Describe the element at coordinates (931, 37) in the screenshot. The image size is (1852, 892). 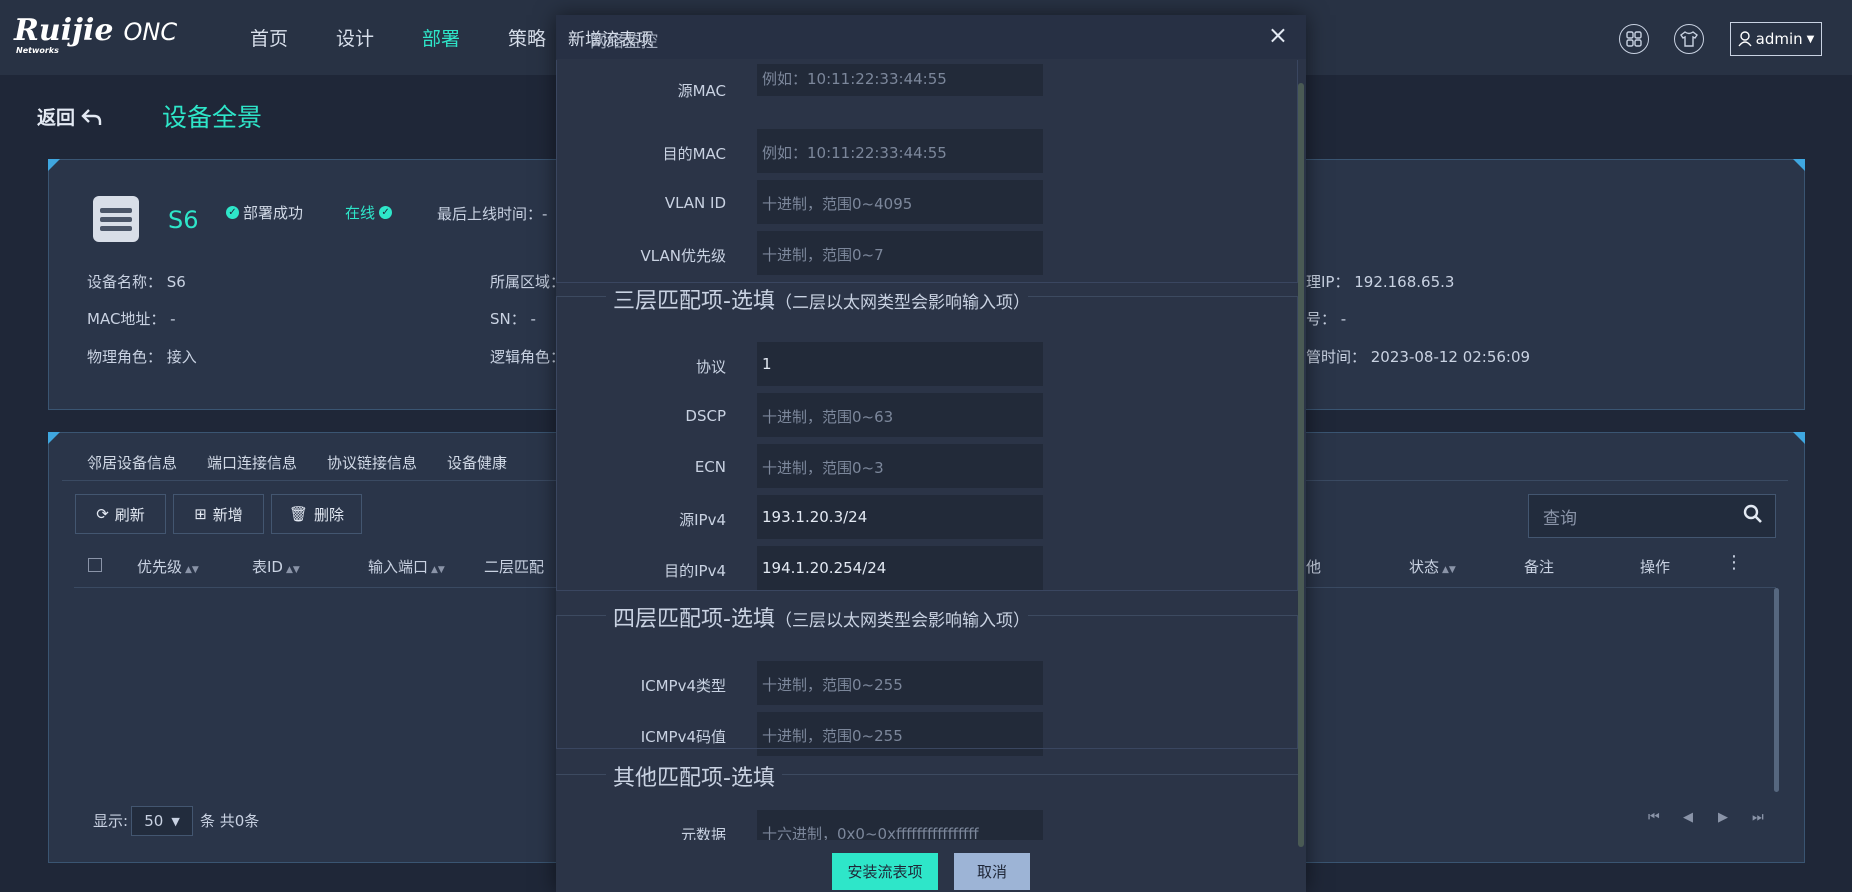
I see `dialog-header: 新增流表项 网络监控 ×` at that location.